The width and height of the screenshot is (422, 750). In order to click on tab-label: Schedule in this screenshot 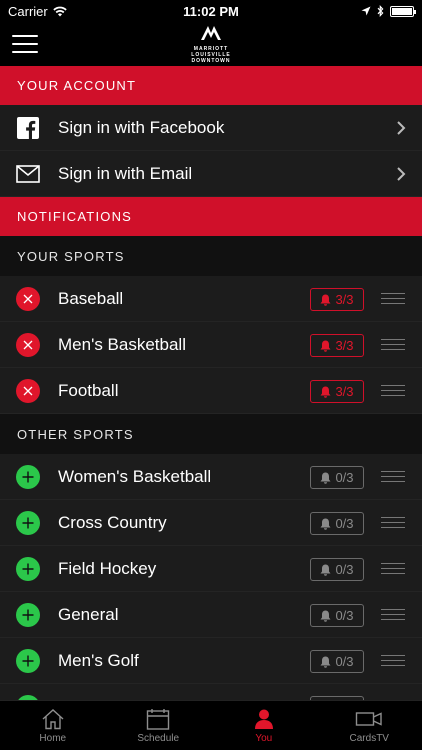, I will do `click(158, 738)`.